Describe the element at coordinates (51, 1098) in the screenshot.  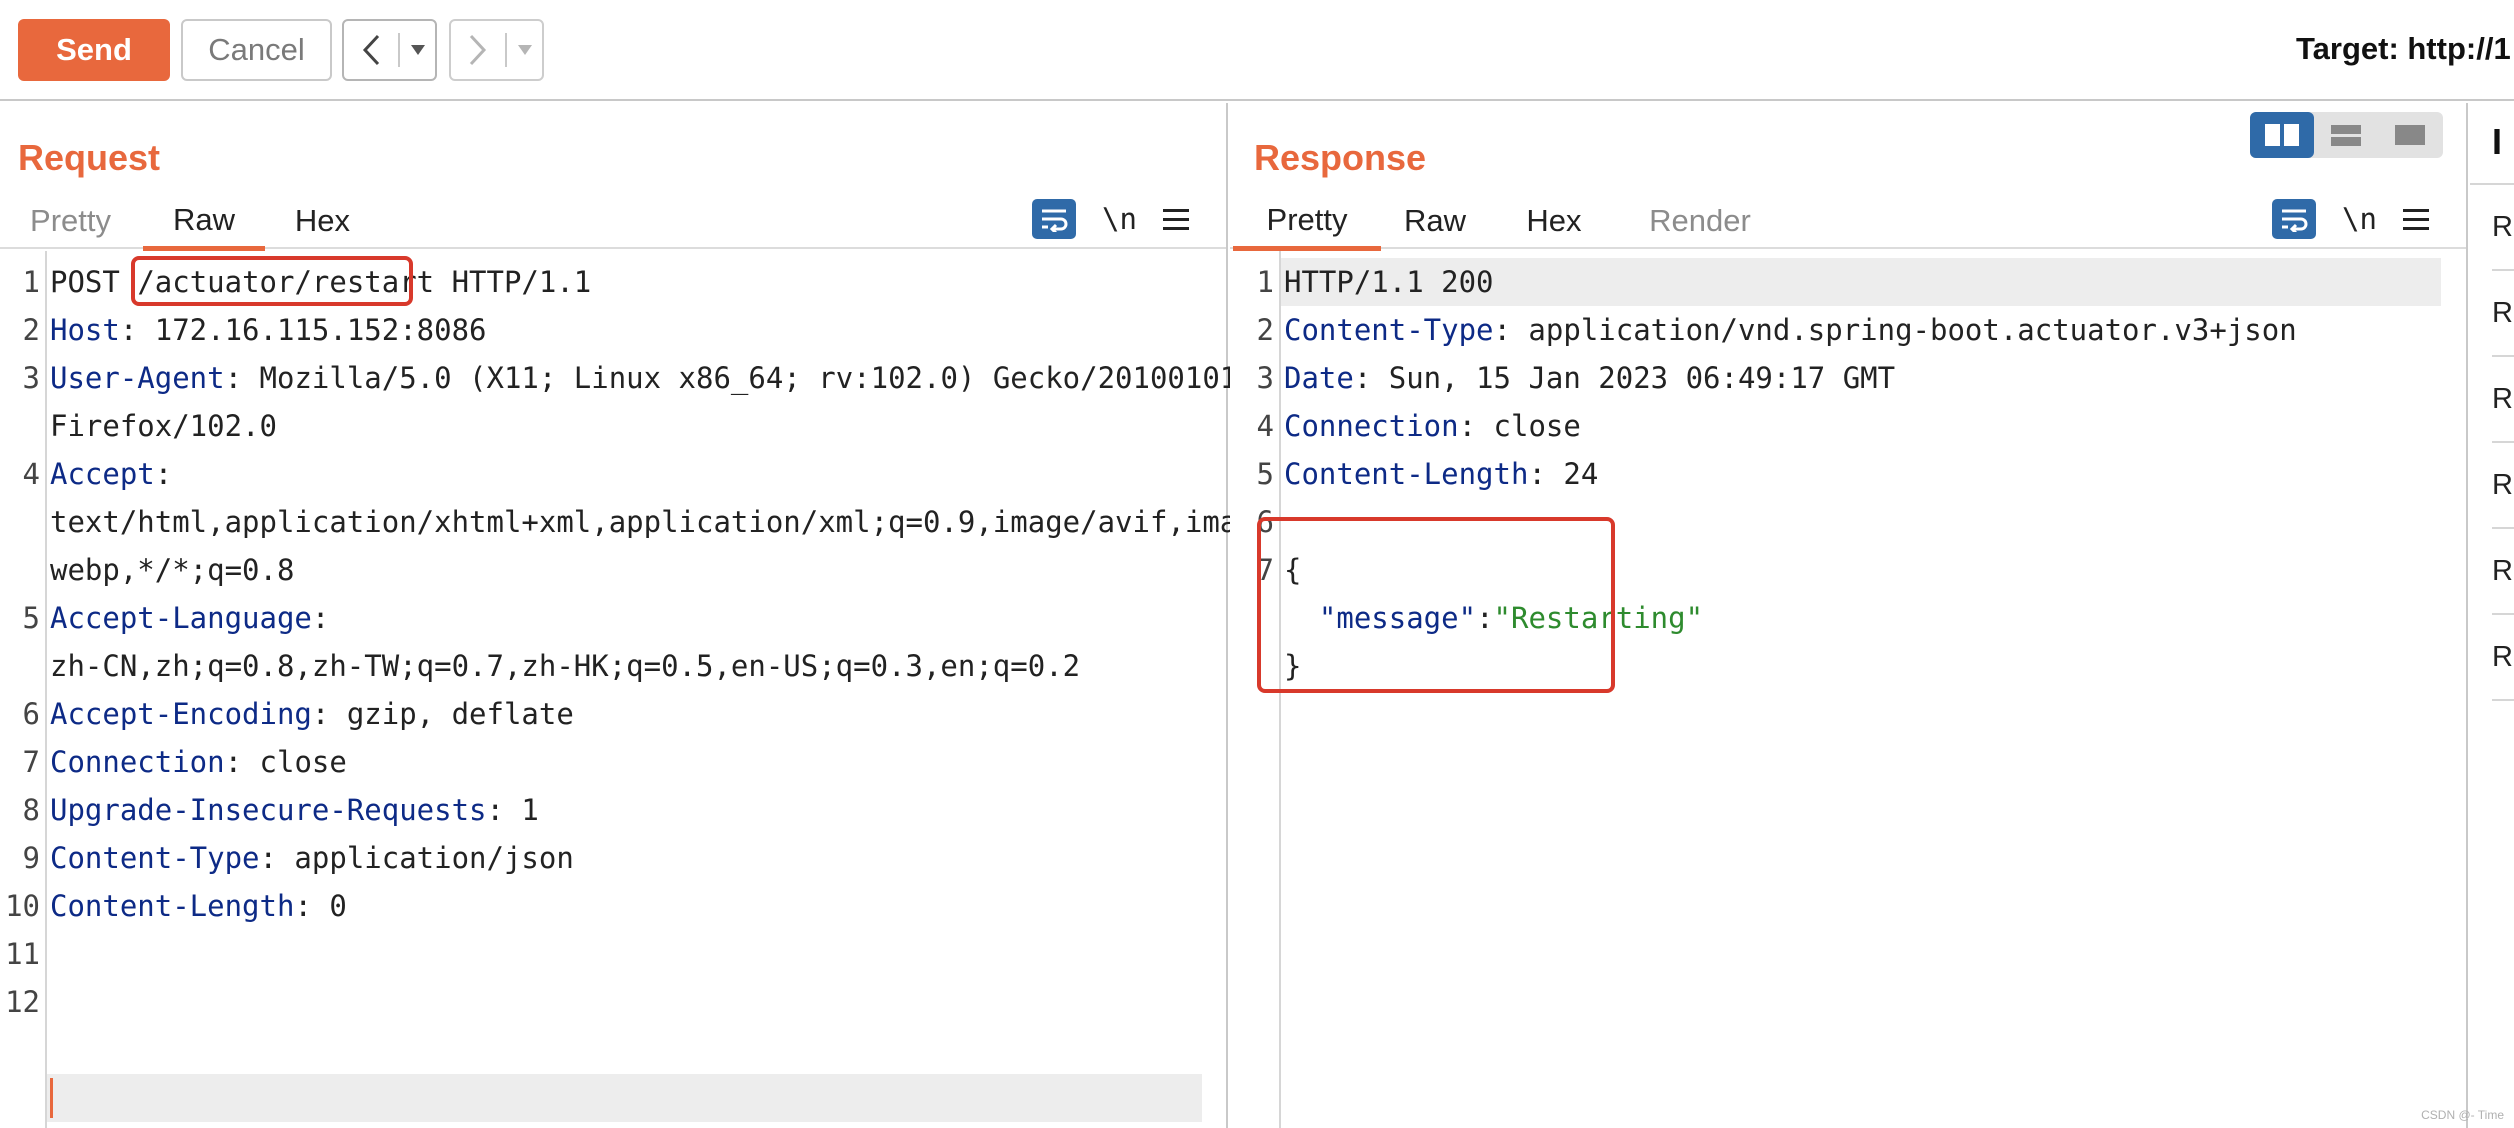
I see `text-caret` at that location.